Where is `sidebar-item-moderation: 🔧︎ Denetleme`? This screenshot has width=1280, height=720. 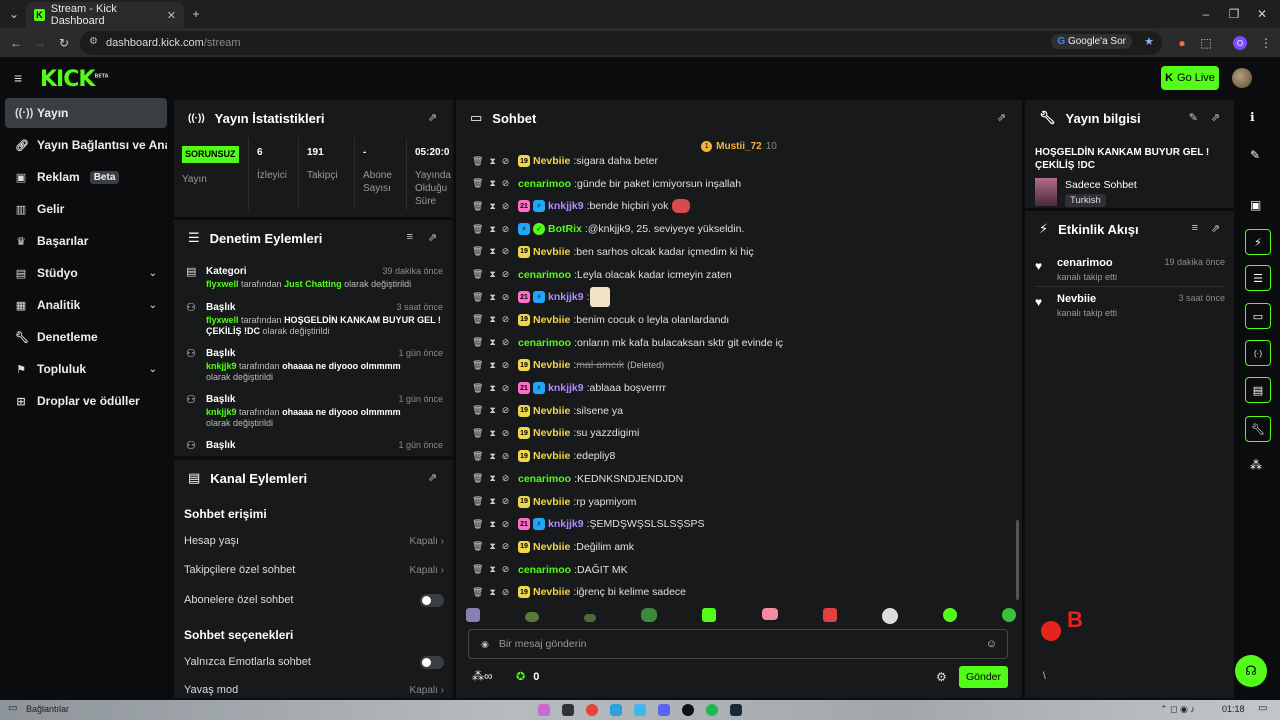
sidebar-item-moderation: 🔧︎ Denetleme is located at coordinates (86, 337).